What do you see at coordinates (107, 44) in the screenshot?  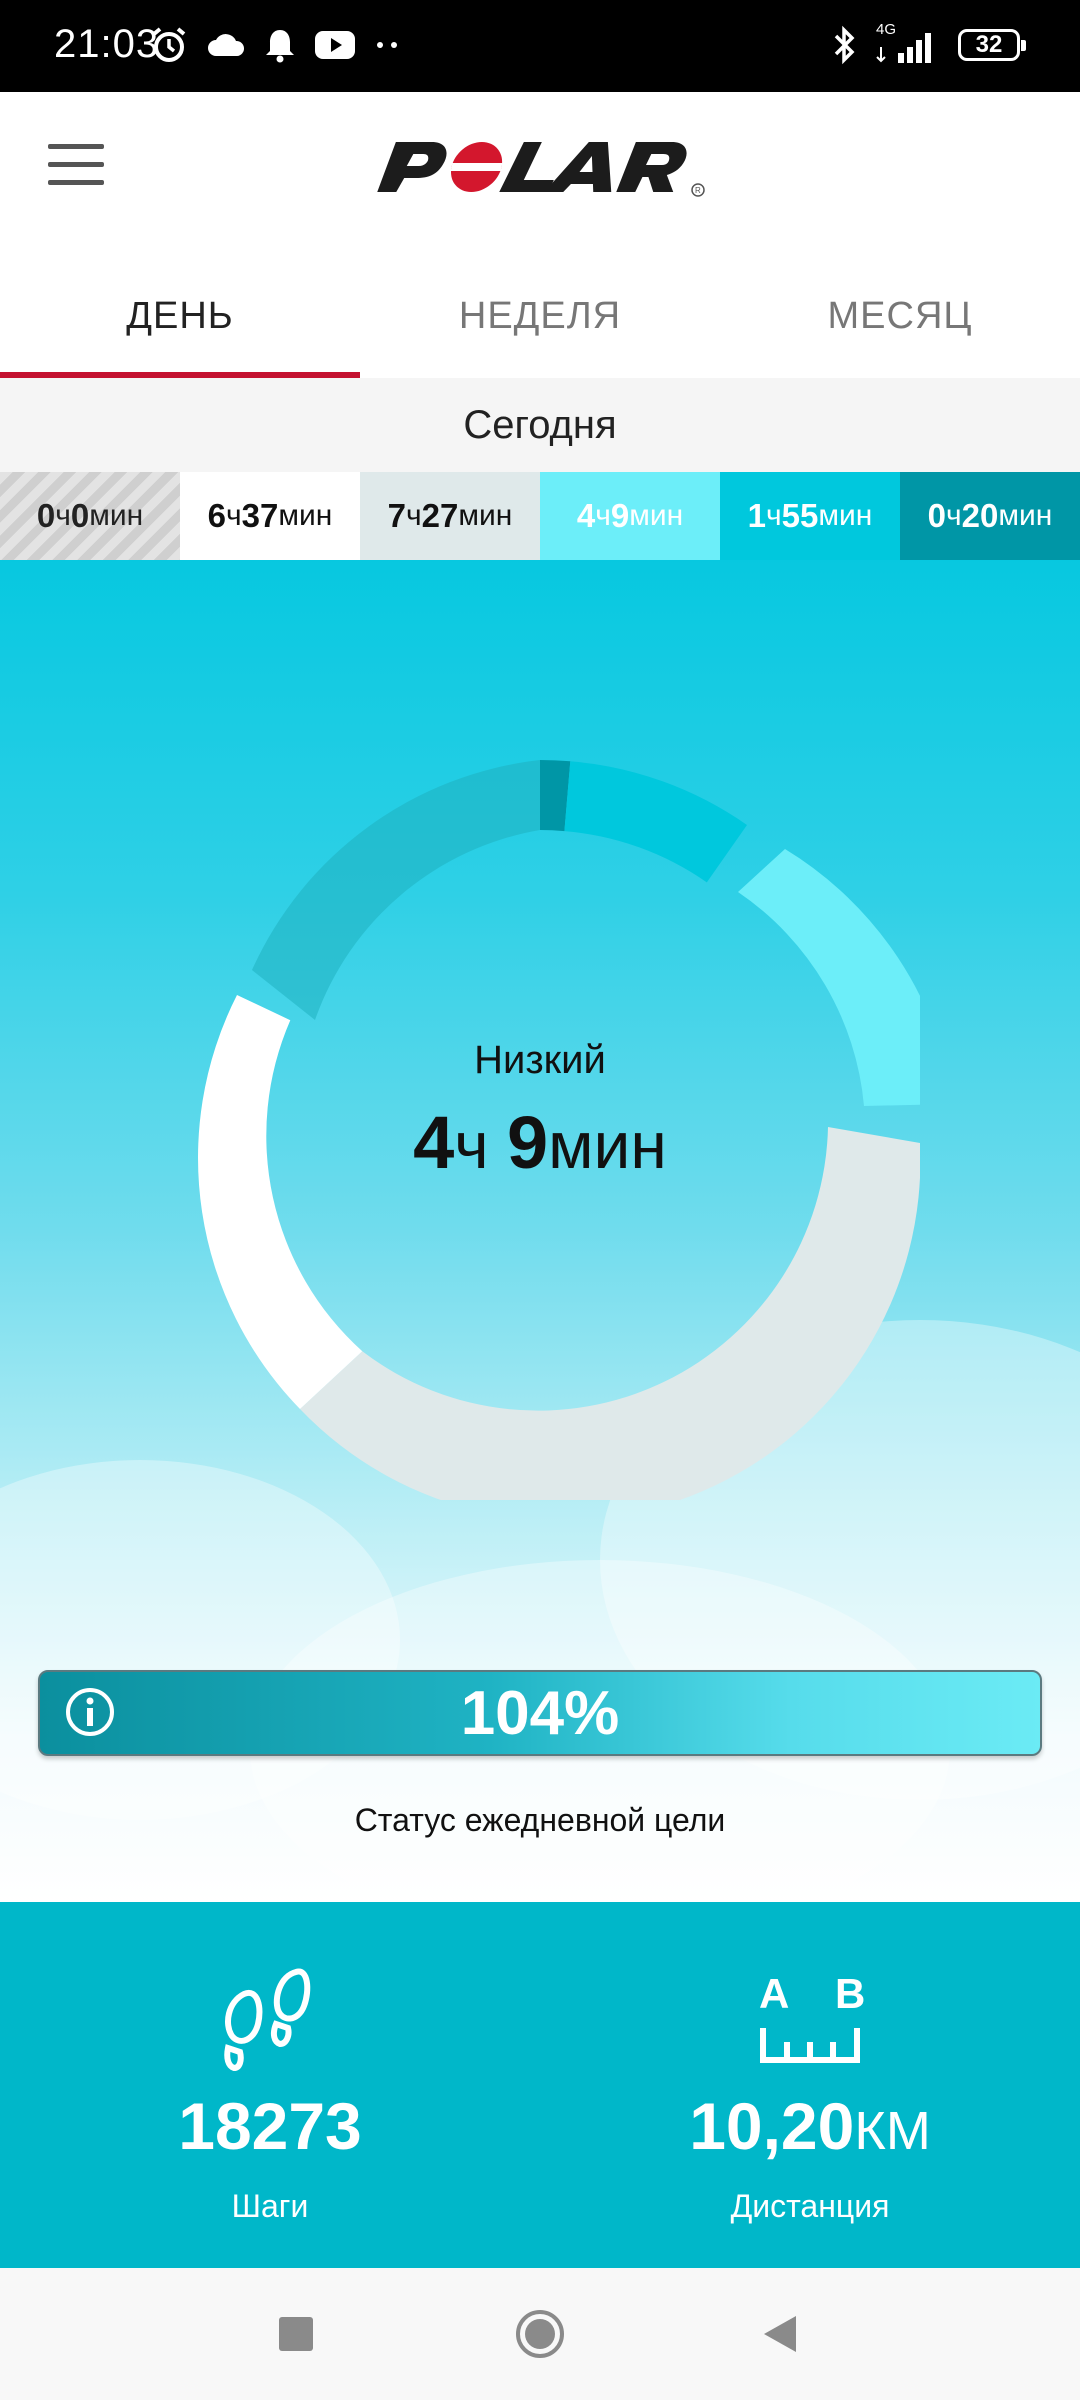 I see `status-time: 21:03` at bounding box center [107, 44].